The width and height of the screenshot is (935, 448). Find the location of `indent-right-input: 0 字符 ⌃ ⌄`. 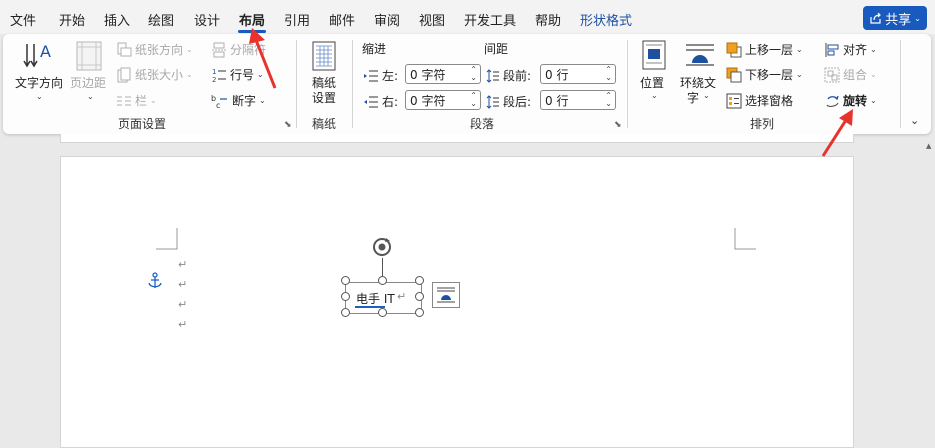

indent-right-input: 0 字符 ⌃ ⌄ is located at coordinates (443, 100).